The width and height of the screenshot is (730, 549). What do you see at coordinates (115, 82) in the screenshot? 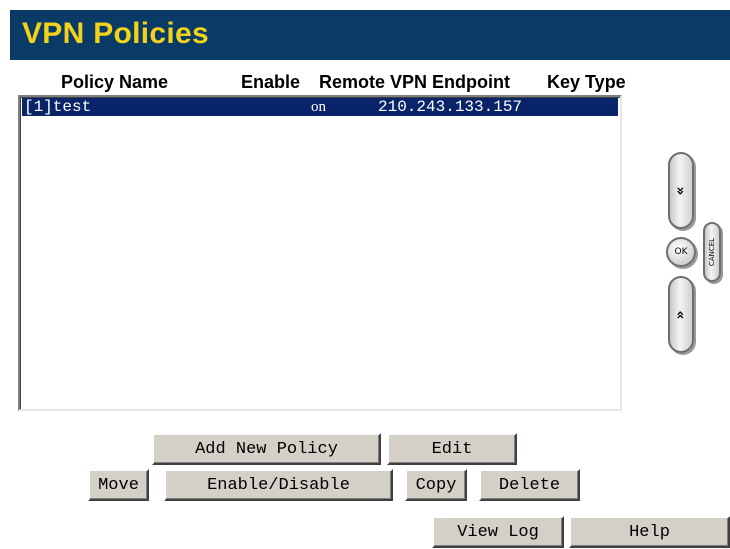
I see `column-header-policy-name: Policy Name` at bounding box center [115, 82].